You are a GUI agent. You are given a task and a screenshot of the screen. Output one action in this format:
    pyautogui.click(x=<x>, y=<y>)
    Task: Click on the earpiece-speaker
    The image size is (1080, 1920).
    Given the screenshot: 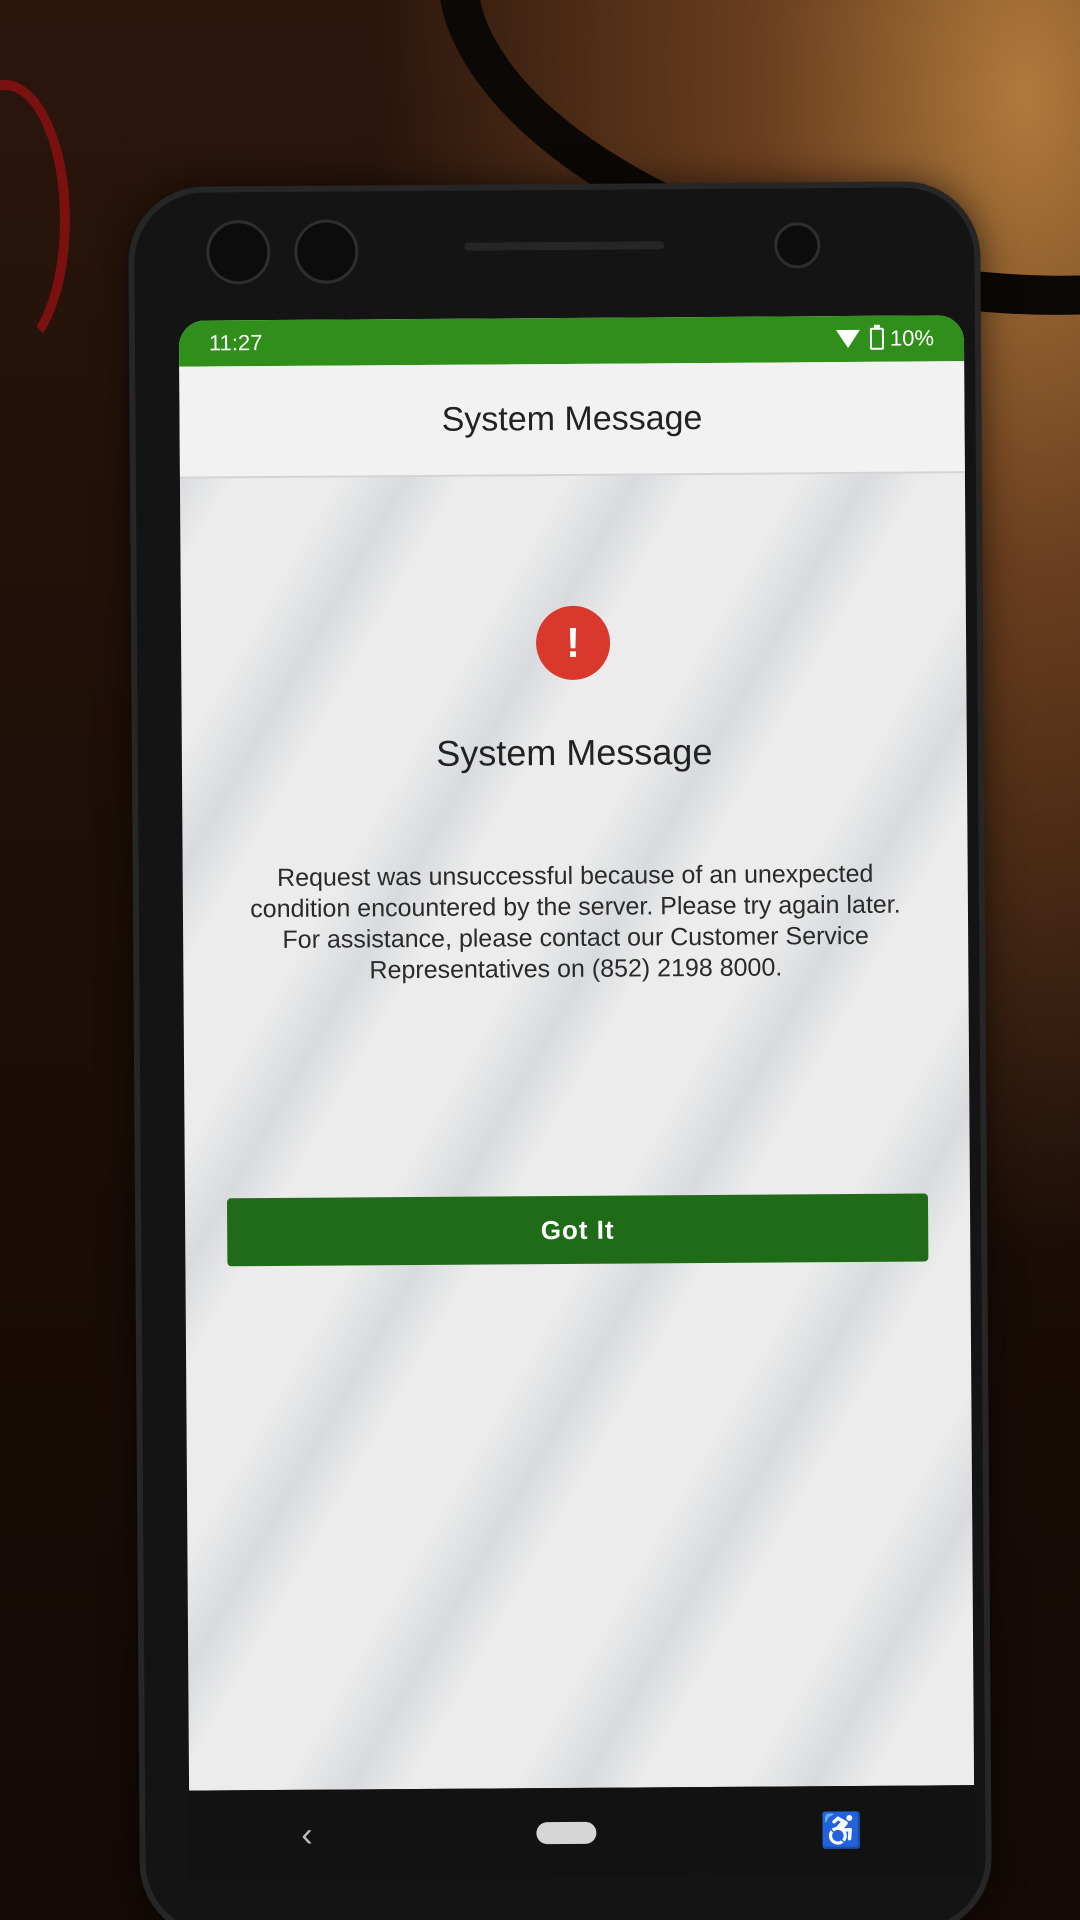 What is the action you would take?
    pyautogui.click(x=564, y=246)
    